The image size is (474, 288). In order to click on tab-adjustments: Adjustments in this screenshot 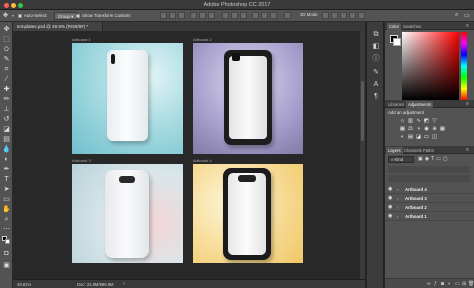, I will do `click(420, 104)`.